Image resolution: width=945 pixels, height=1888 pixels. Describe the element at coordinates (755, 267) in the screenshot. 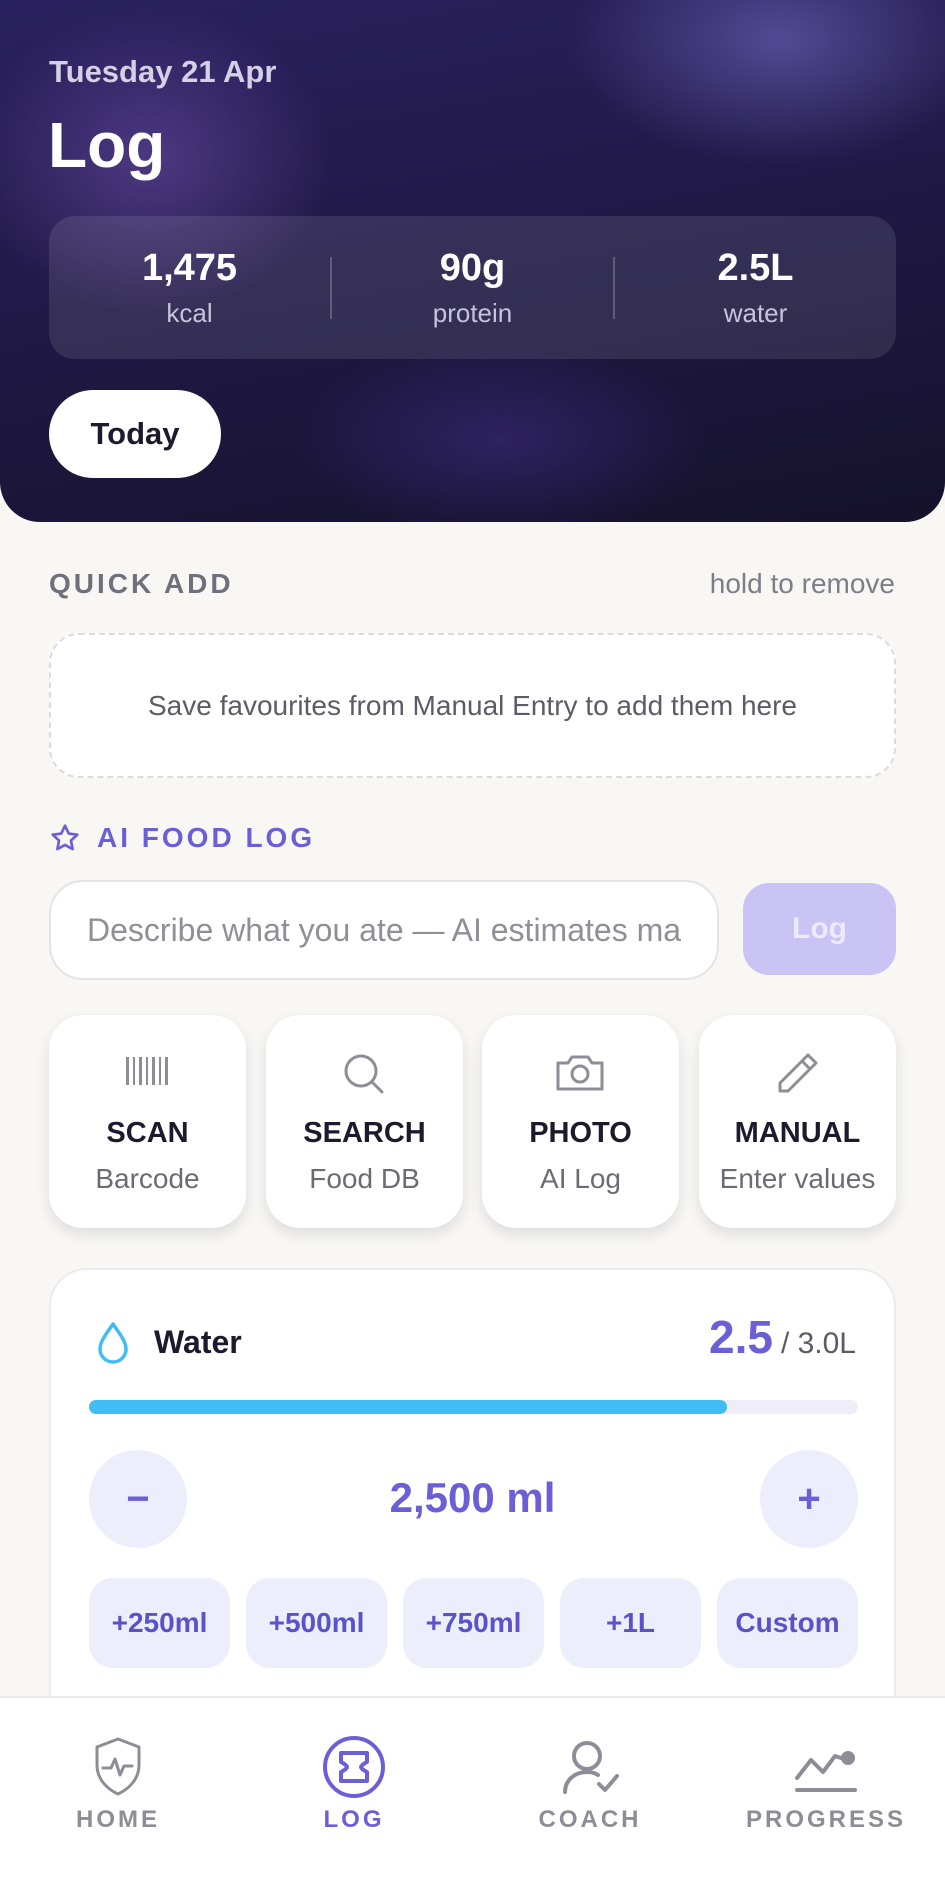

I see `stat-value: 2.5L` at that location.